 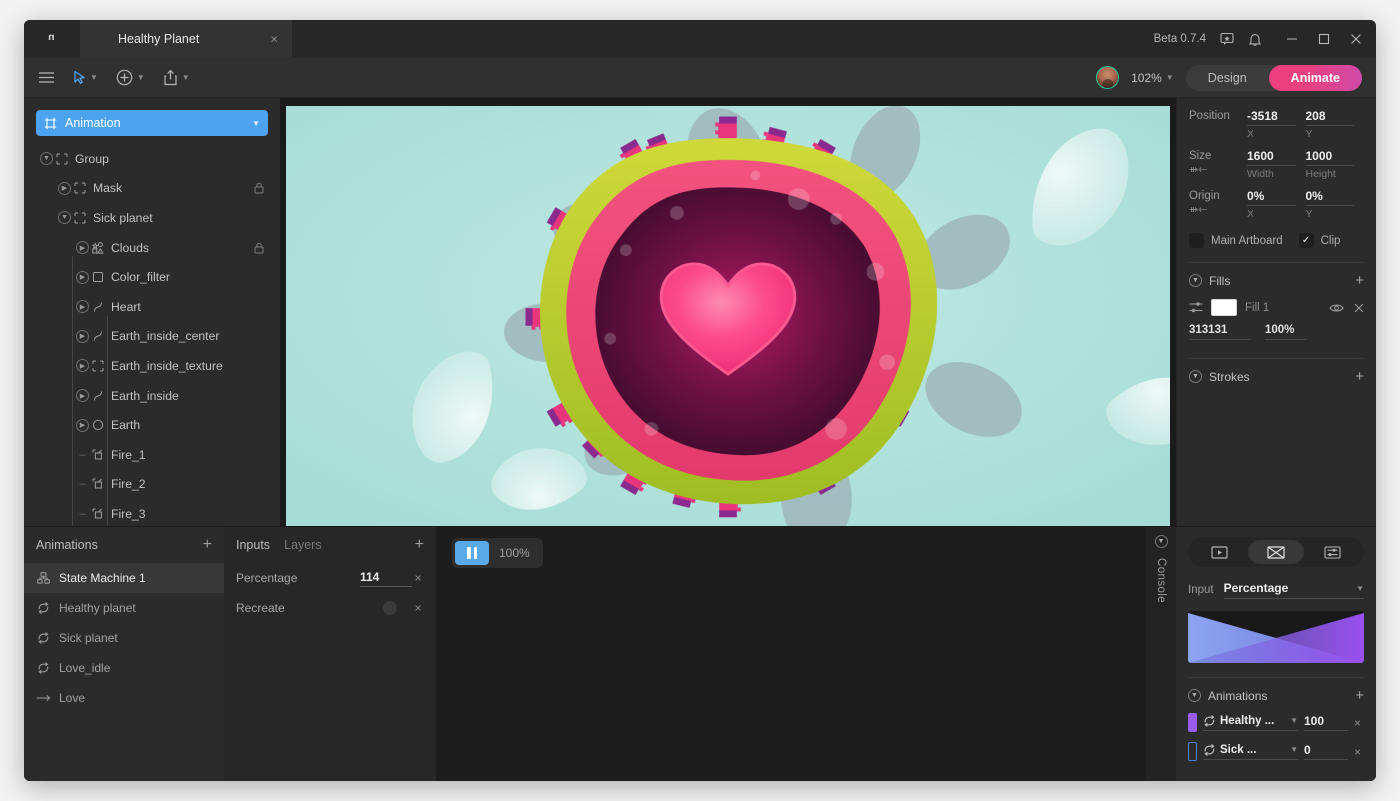 What do you see at coordinates (1329, 157) in the screenshot?
I see `height-input` at bounding box center [1329, 157].